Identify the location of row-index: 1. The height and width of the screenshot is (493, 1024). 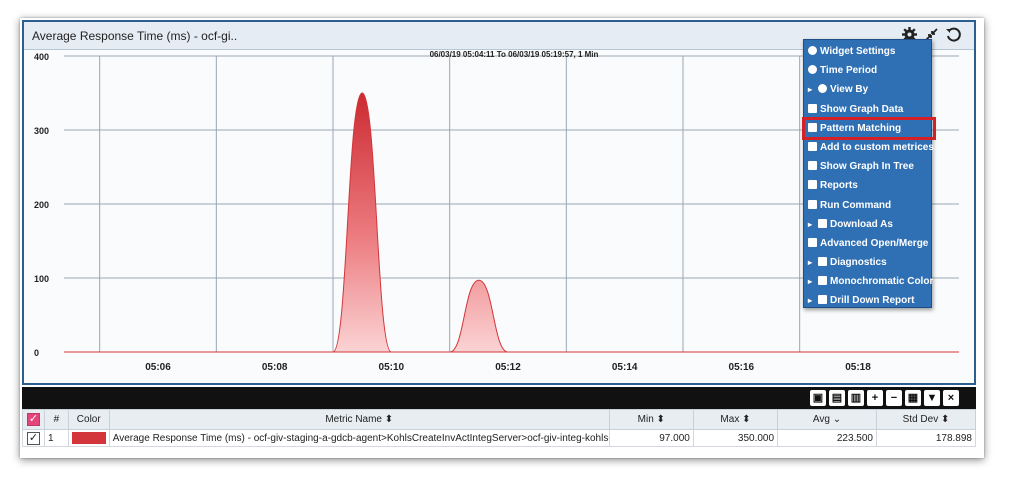
(56, 438).